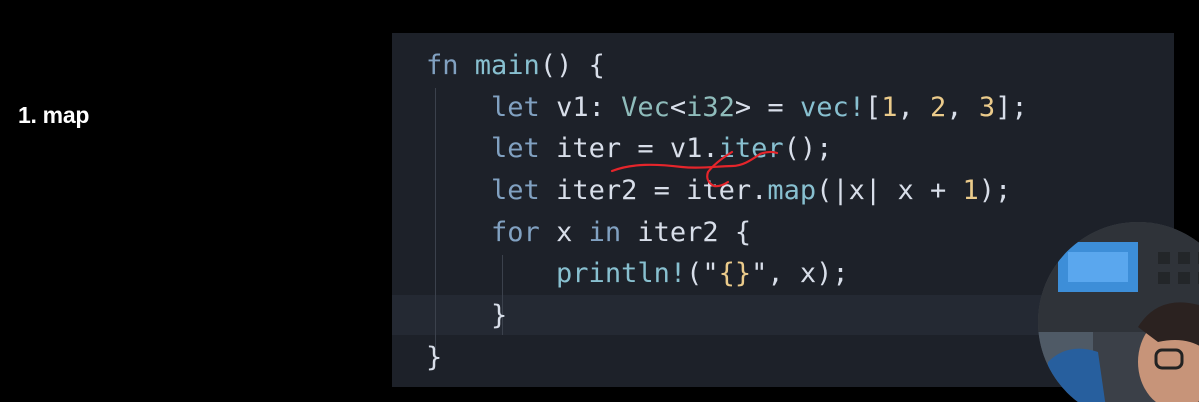 This screenshot has height=402, width=1199. Describe the element at coordinates (605, 232) in the screenshot. I see `code-keyword: in` at that location.